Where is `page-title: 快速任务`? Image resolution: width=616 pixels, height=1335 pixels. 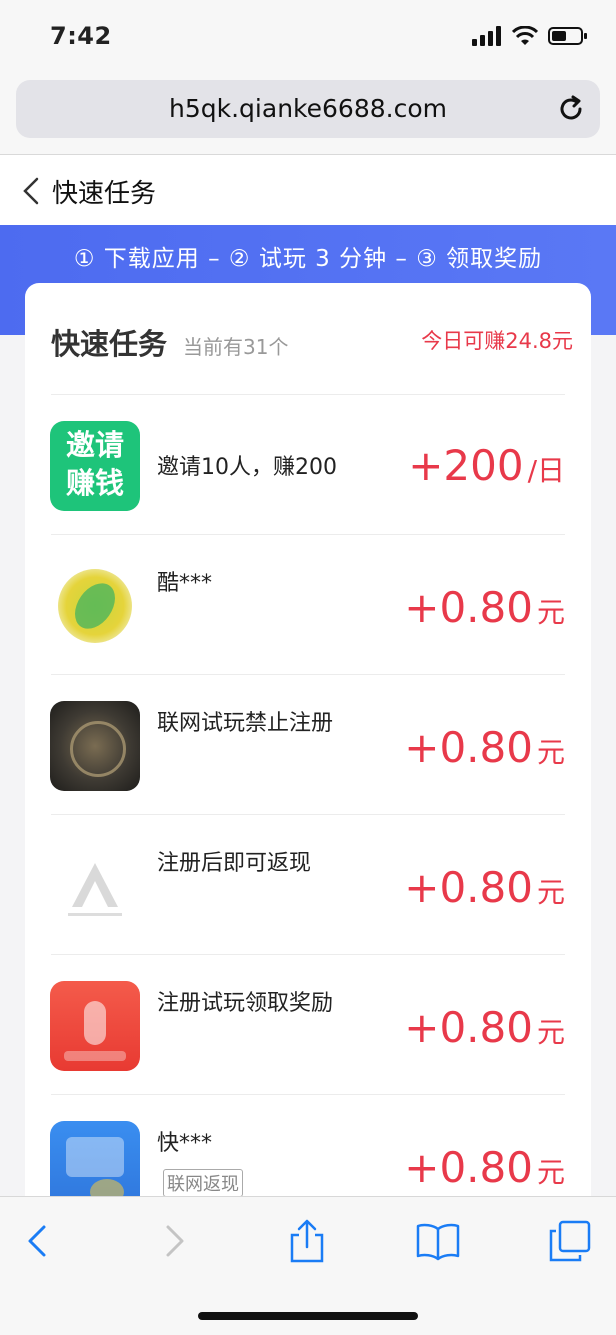 page-title: 快速任务 is located at coordinates (104, 194).